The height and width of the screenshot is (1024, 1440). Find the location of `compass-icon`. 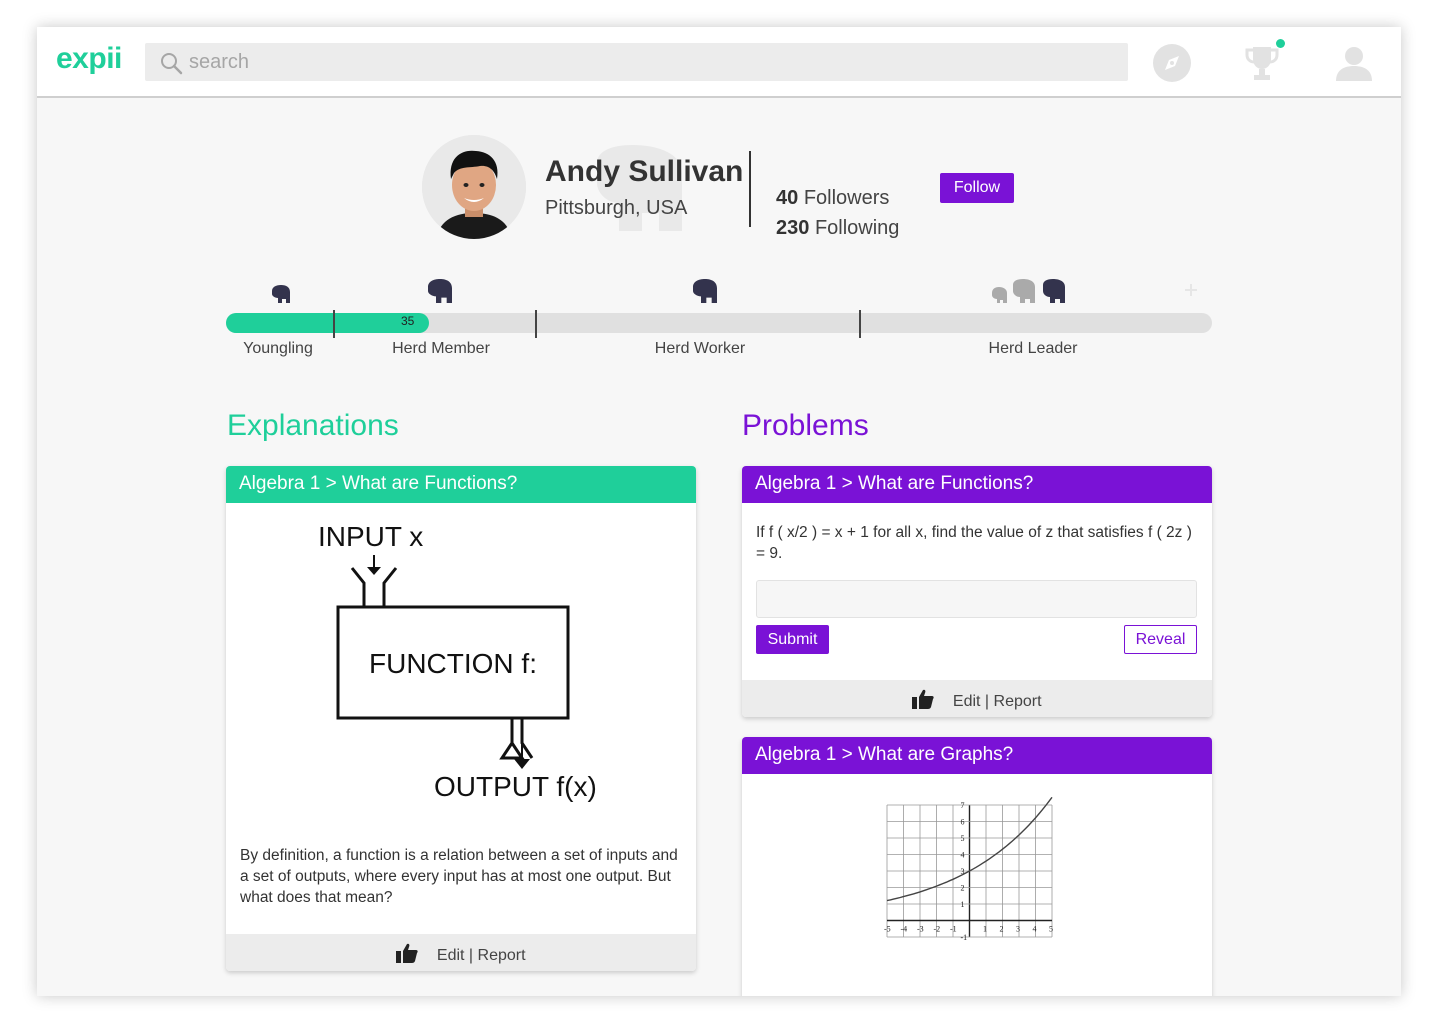

compass-icon is located at coordinates (1172, 63).